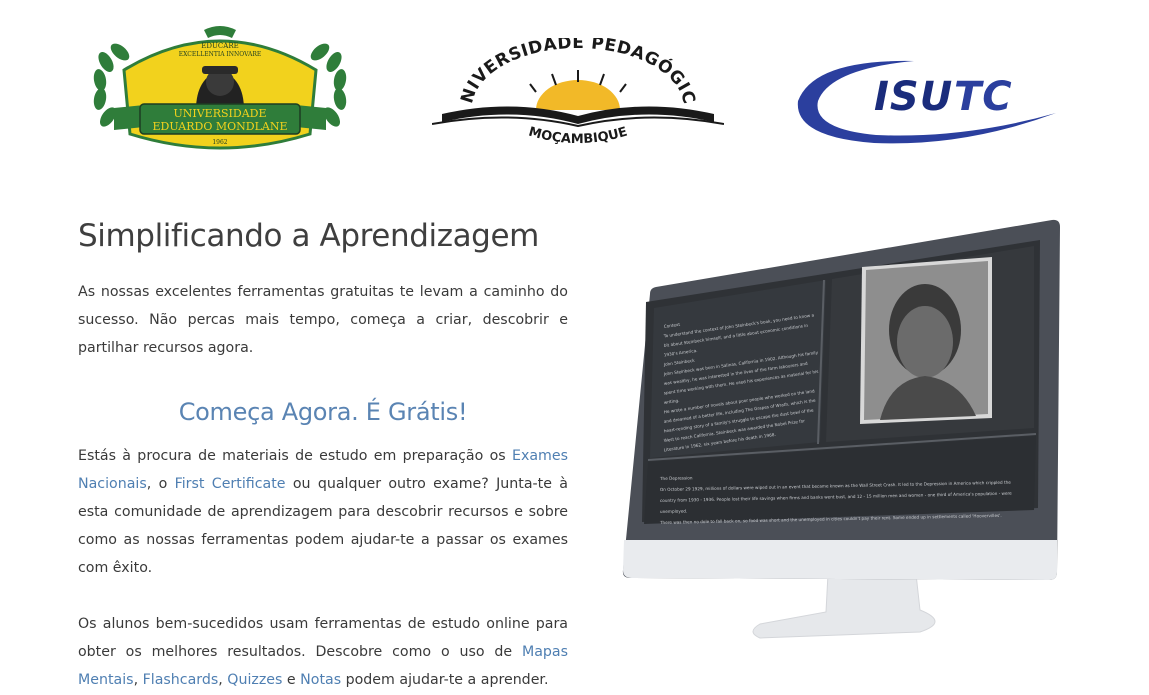  Describe the element at coordinates (983, 97) in the screenshot. I see `svg-text: TC` at that location.